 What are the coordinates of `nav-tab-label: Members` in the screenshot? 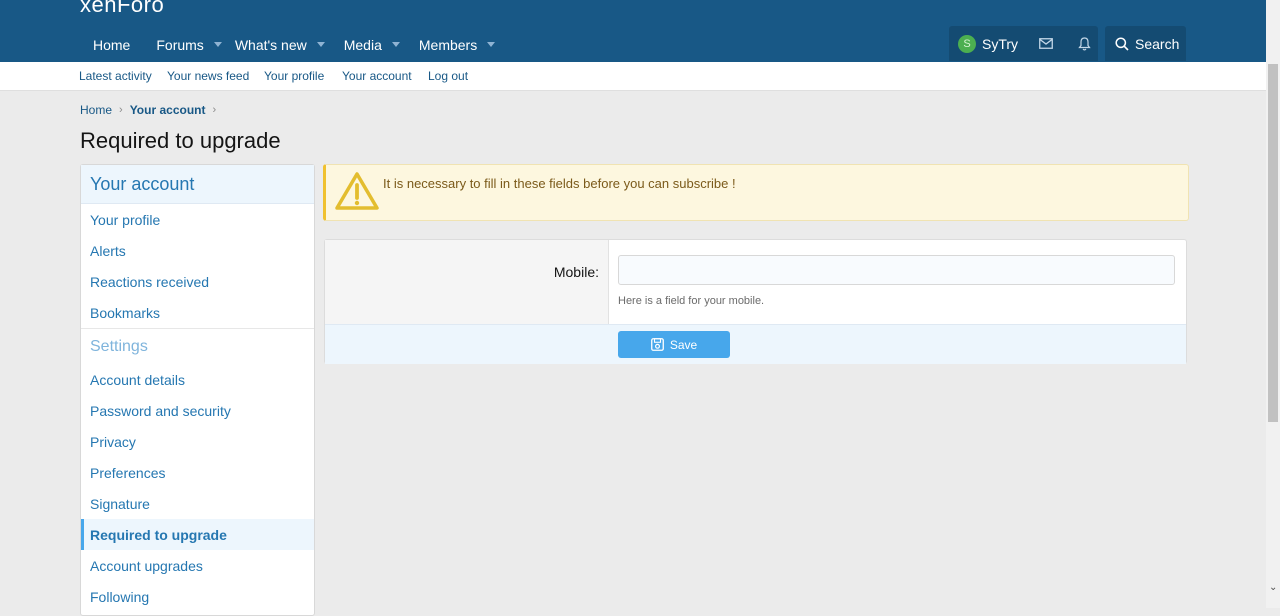 It's located at (448, 44).